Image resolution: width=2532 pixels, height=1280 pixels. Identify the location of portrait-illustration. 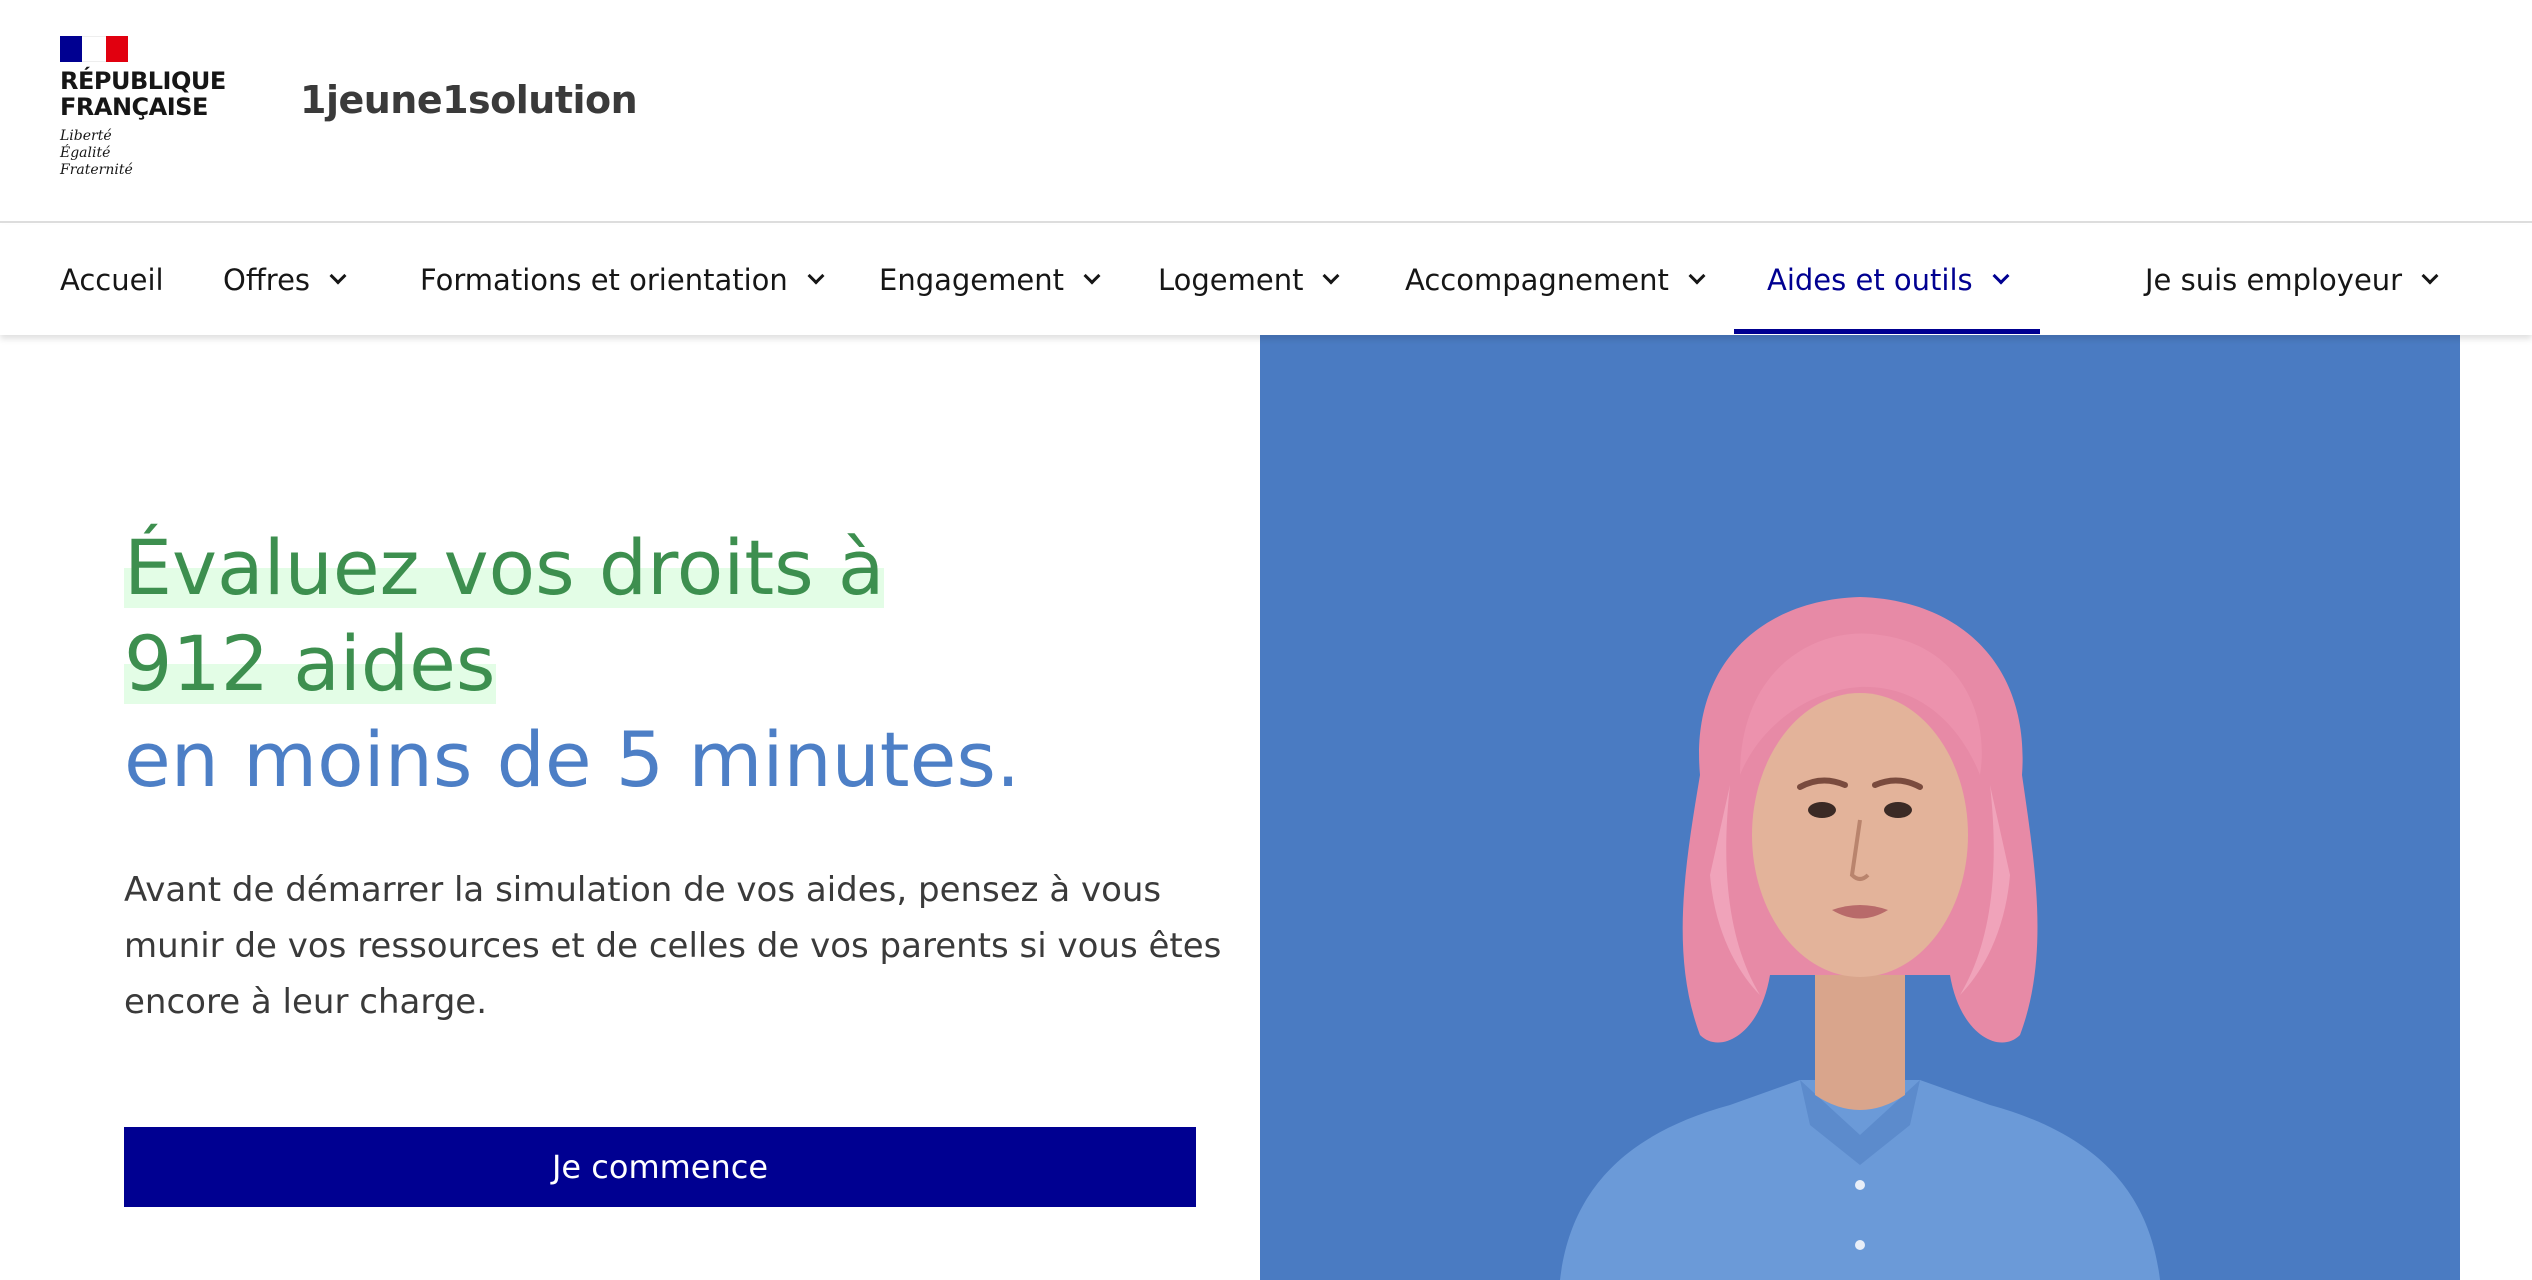
(1860, 938).